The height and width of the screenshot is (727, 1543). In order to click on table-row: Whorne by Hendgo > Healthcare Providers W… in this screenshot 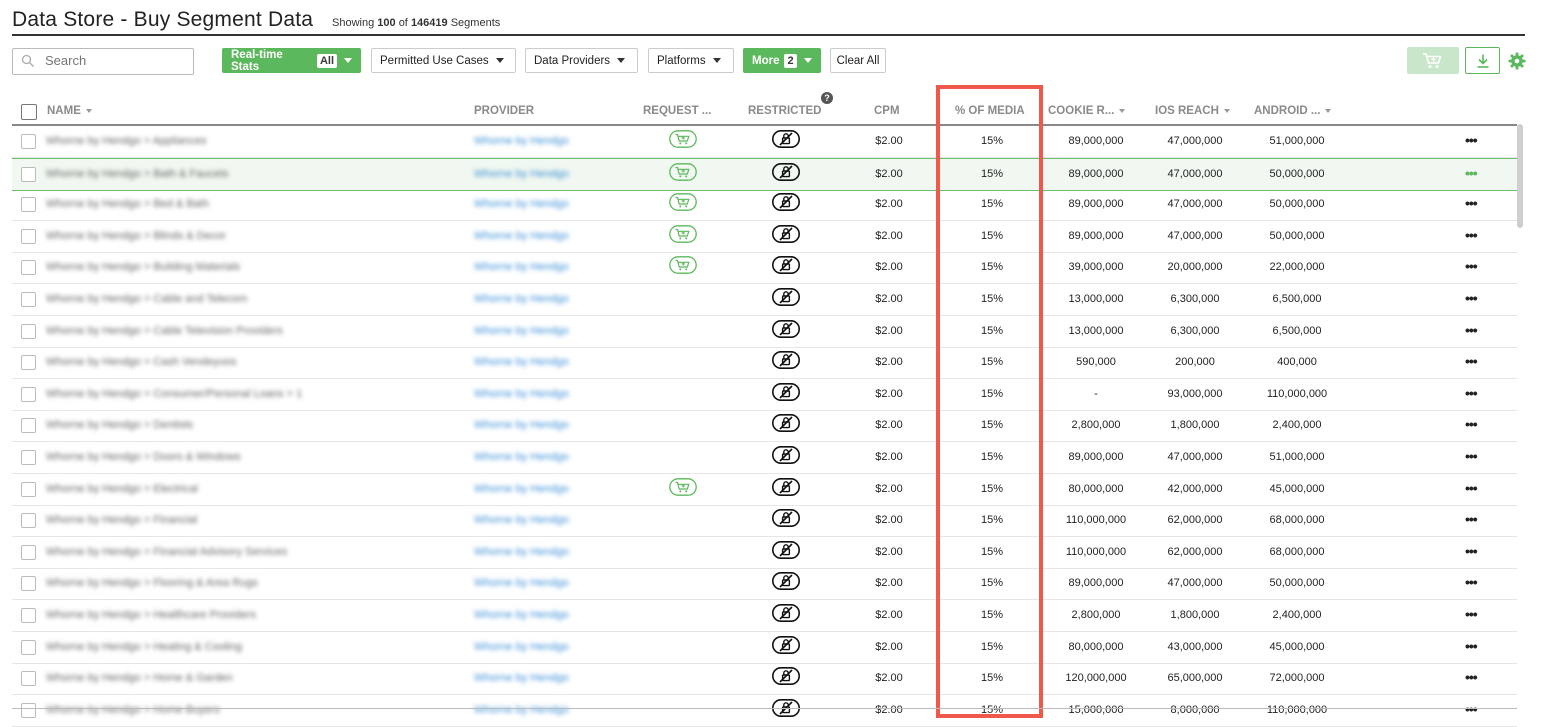, I will do `click(764, 616)`.